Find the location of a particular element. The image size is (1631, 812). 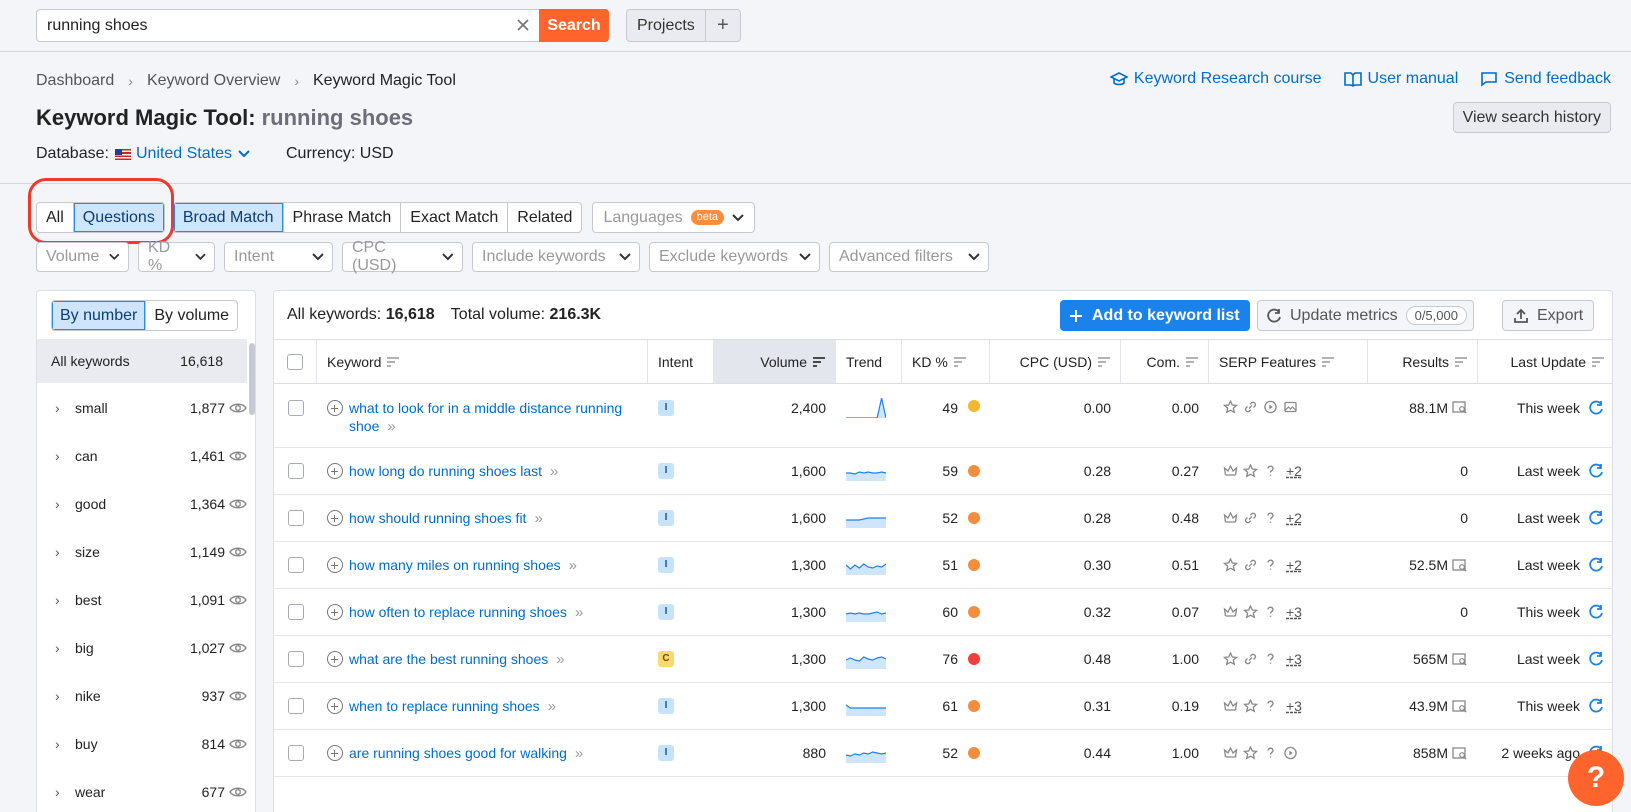

column-serp-features: SERP Features is located at coordinates (1288, 361).